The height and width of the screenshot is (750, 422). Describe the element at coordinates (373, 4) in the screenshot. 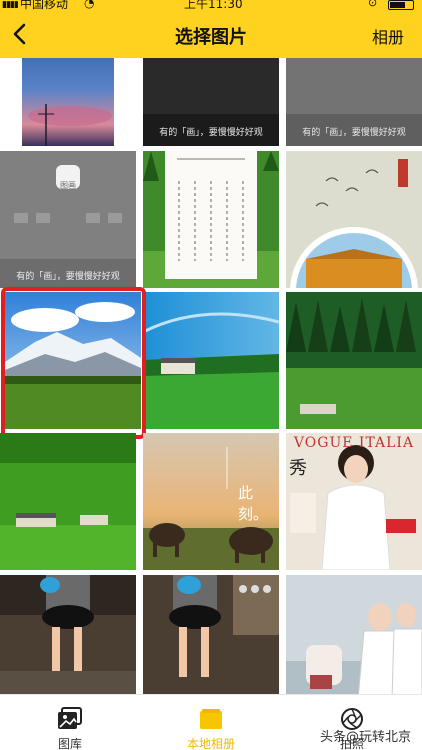

I see `rotation-lock-icon: ⊙` at that location.